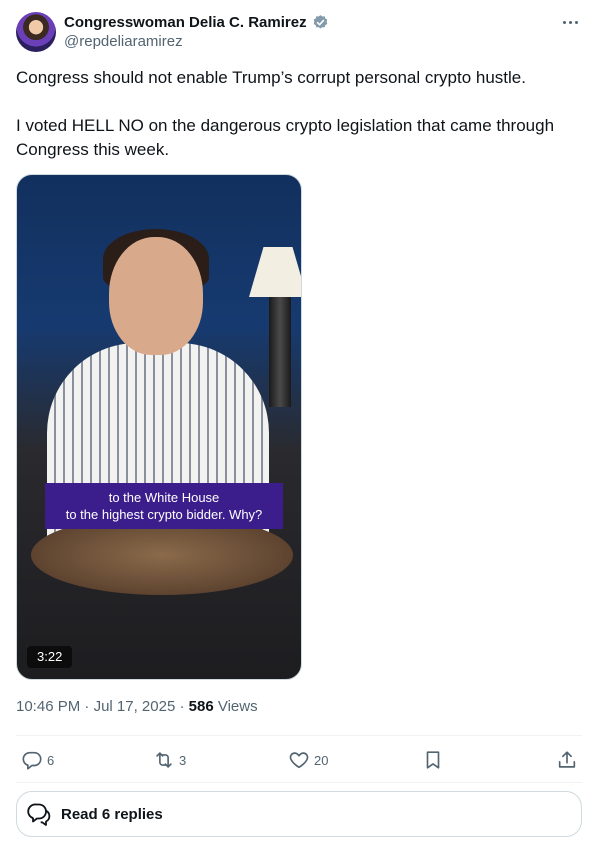 This screenshot has height=845, width=598. I want to click on read-replies-label: Read 6 replies, so click(112, 814).